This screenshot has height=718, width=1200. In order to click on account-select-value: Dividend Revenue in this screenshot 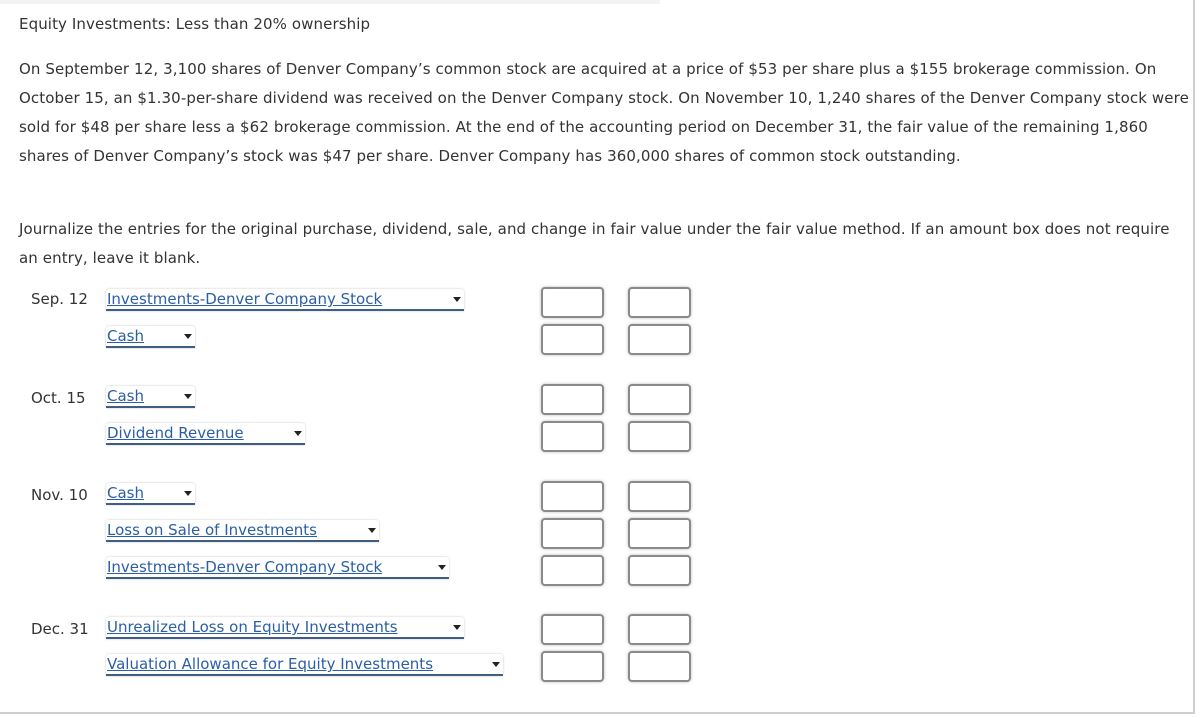, I will do `click(175, 433)`.